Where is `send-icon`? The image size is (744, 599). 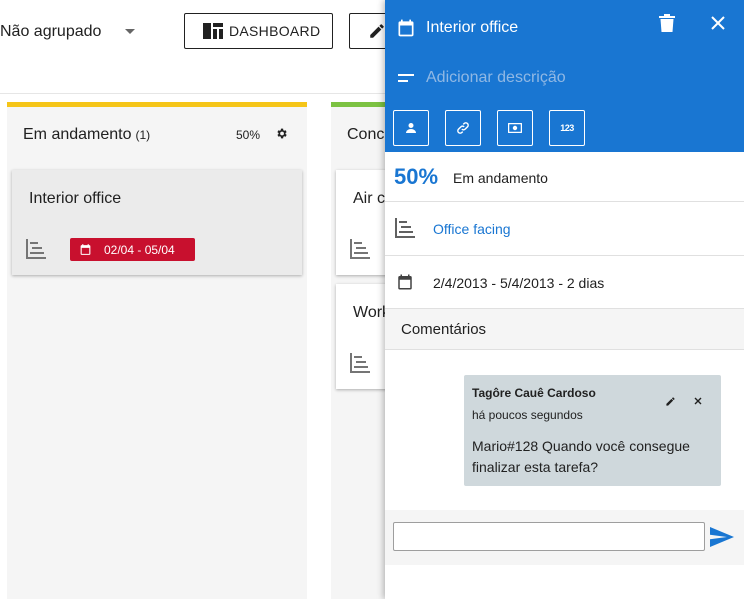 send-icon is located at coordinates (722, 537).